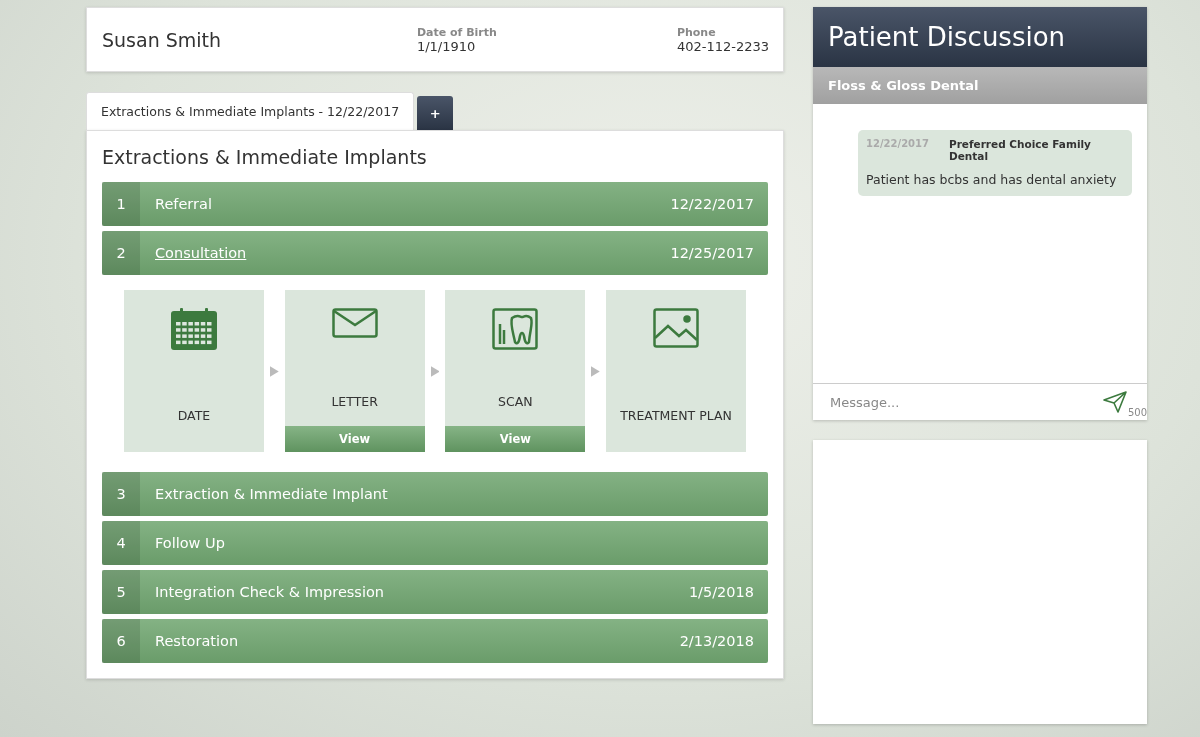 Image resolution: width=1200 pixels, height=737 pixels. I want to click on plan-title: Extractions & Immediate Implants, so click(265, 157).